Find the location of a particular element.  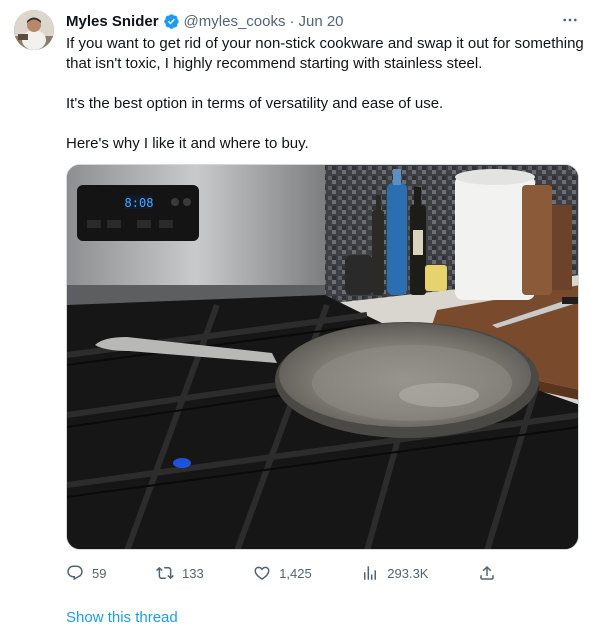

like-count: 1,425 is located at coordinates (295, 573).